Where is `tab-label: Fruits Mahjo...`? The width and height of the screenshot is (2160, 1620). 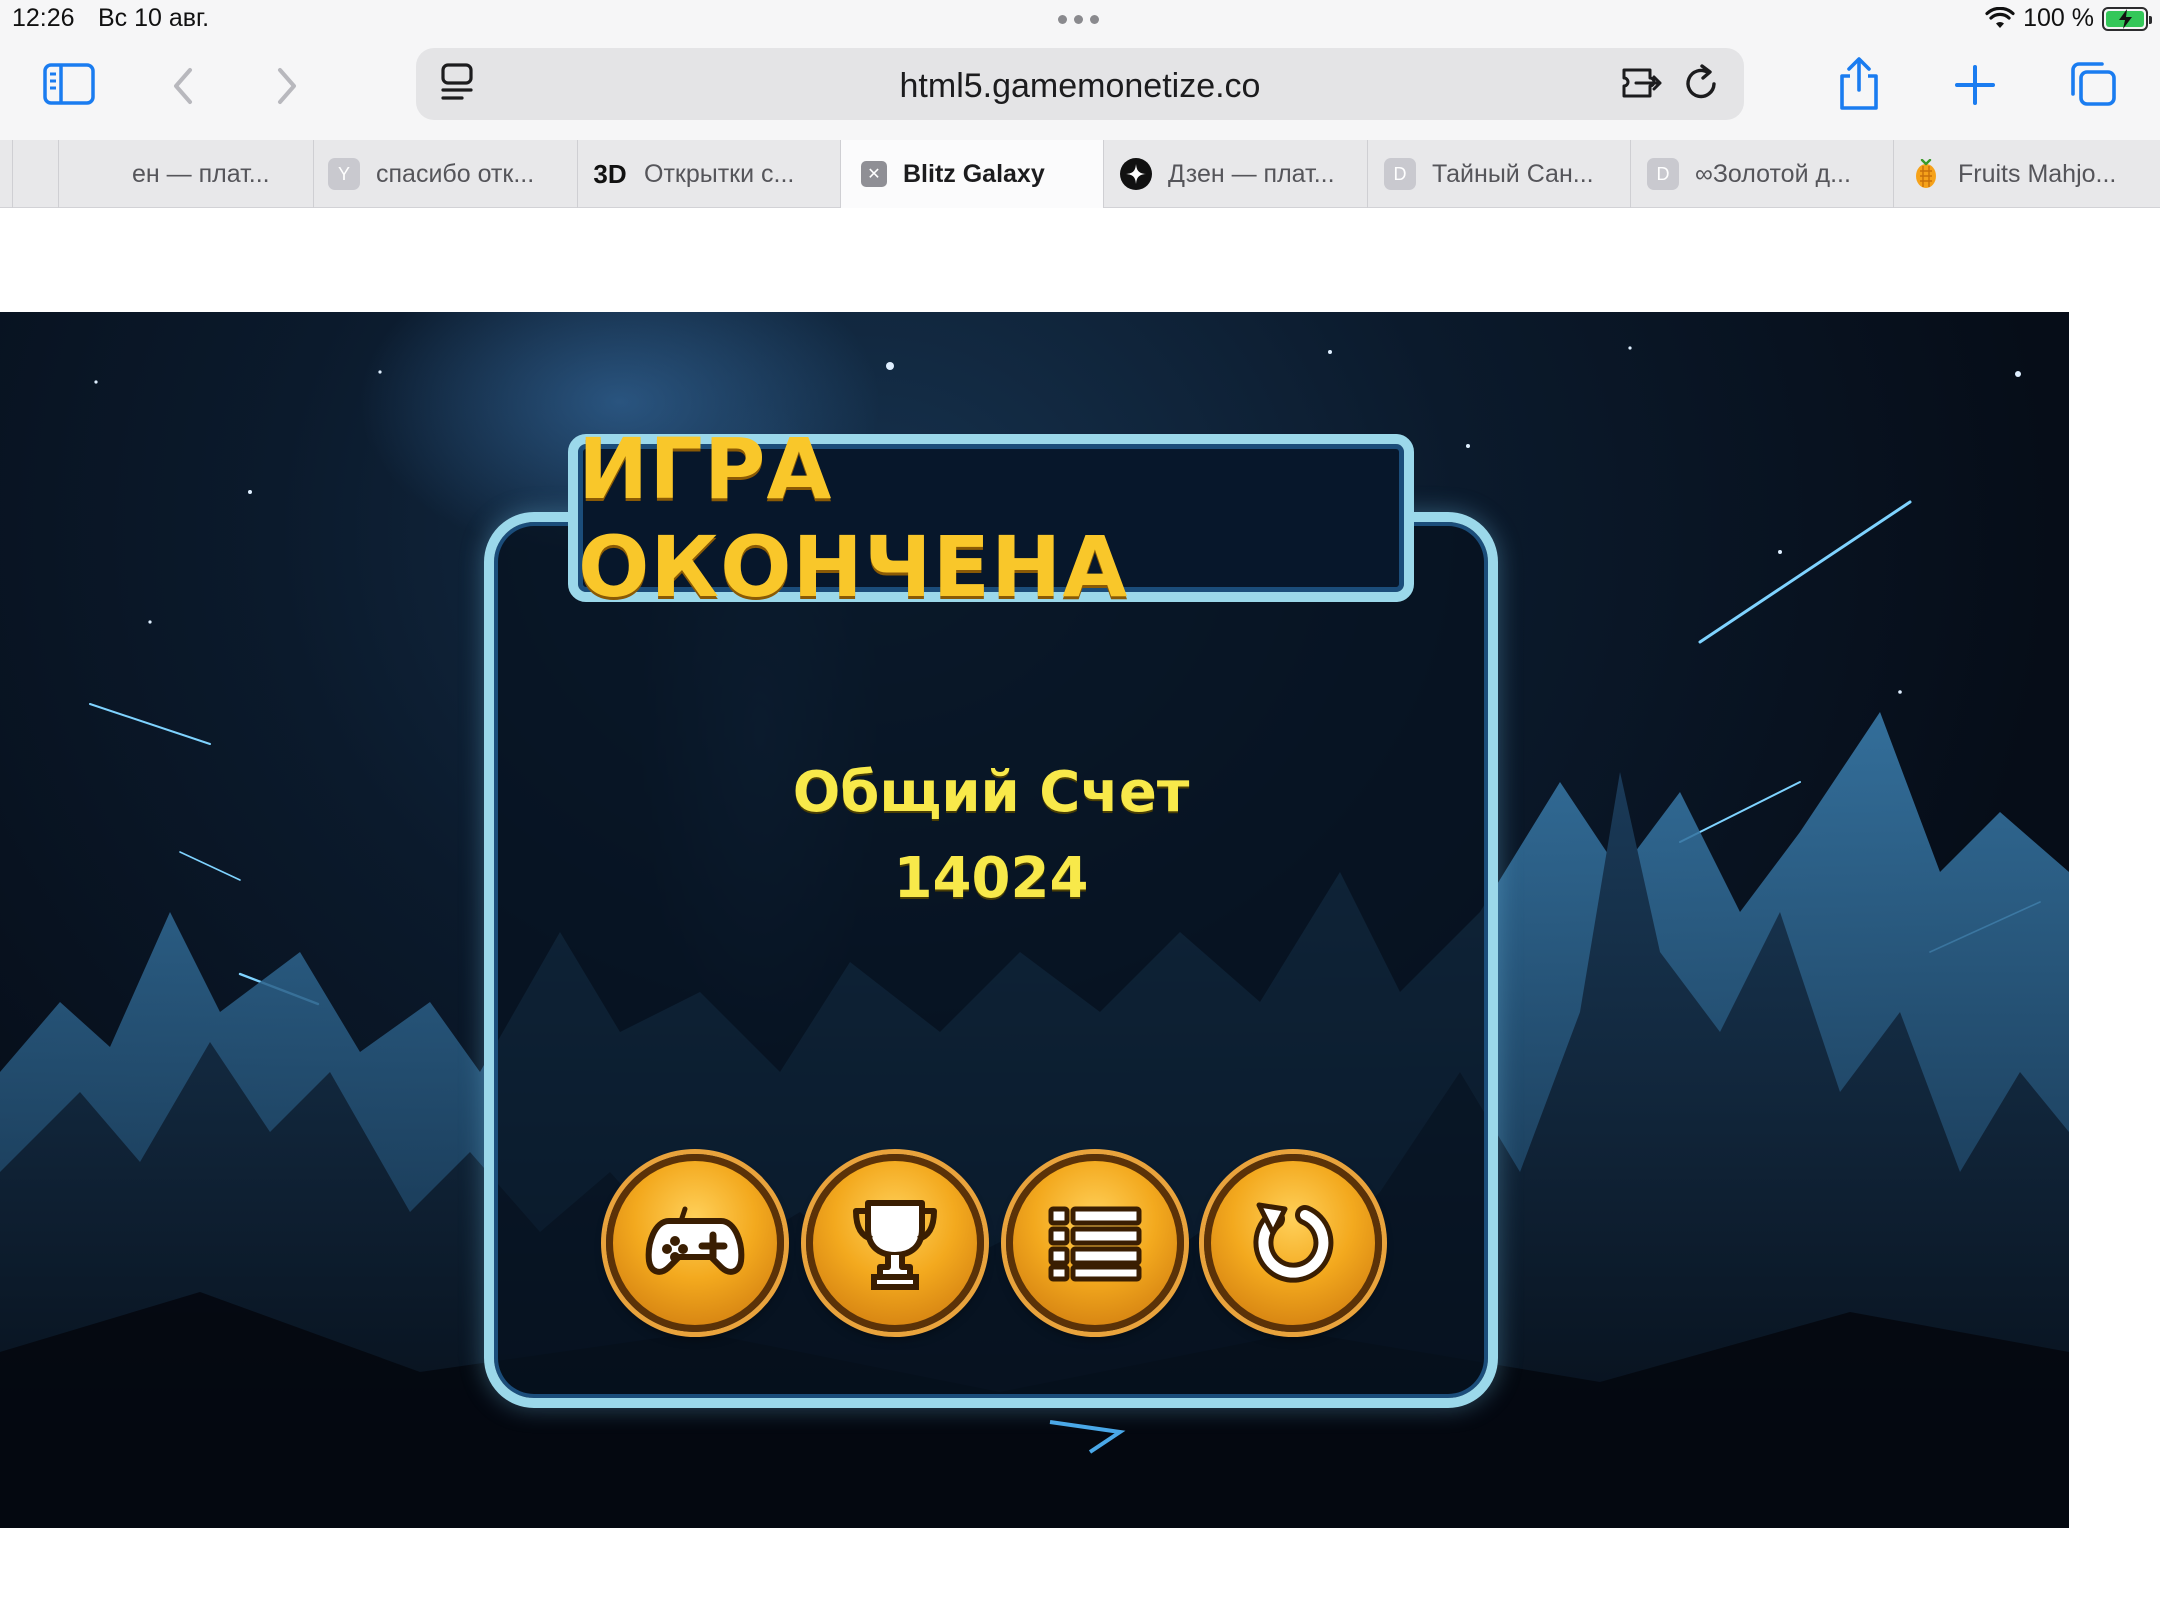
tab-label: Fruits Mahjo... is located at coordinates (2037, 173).